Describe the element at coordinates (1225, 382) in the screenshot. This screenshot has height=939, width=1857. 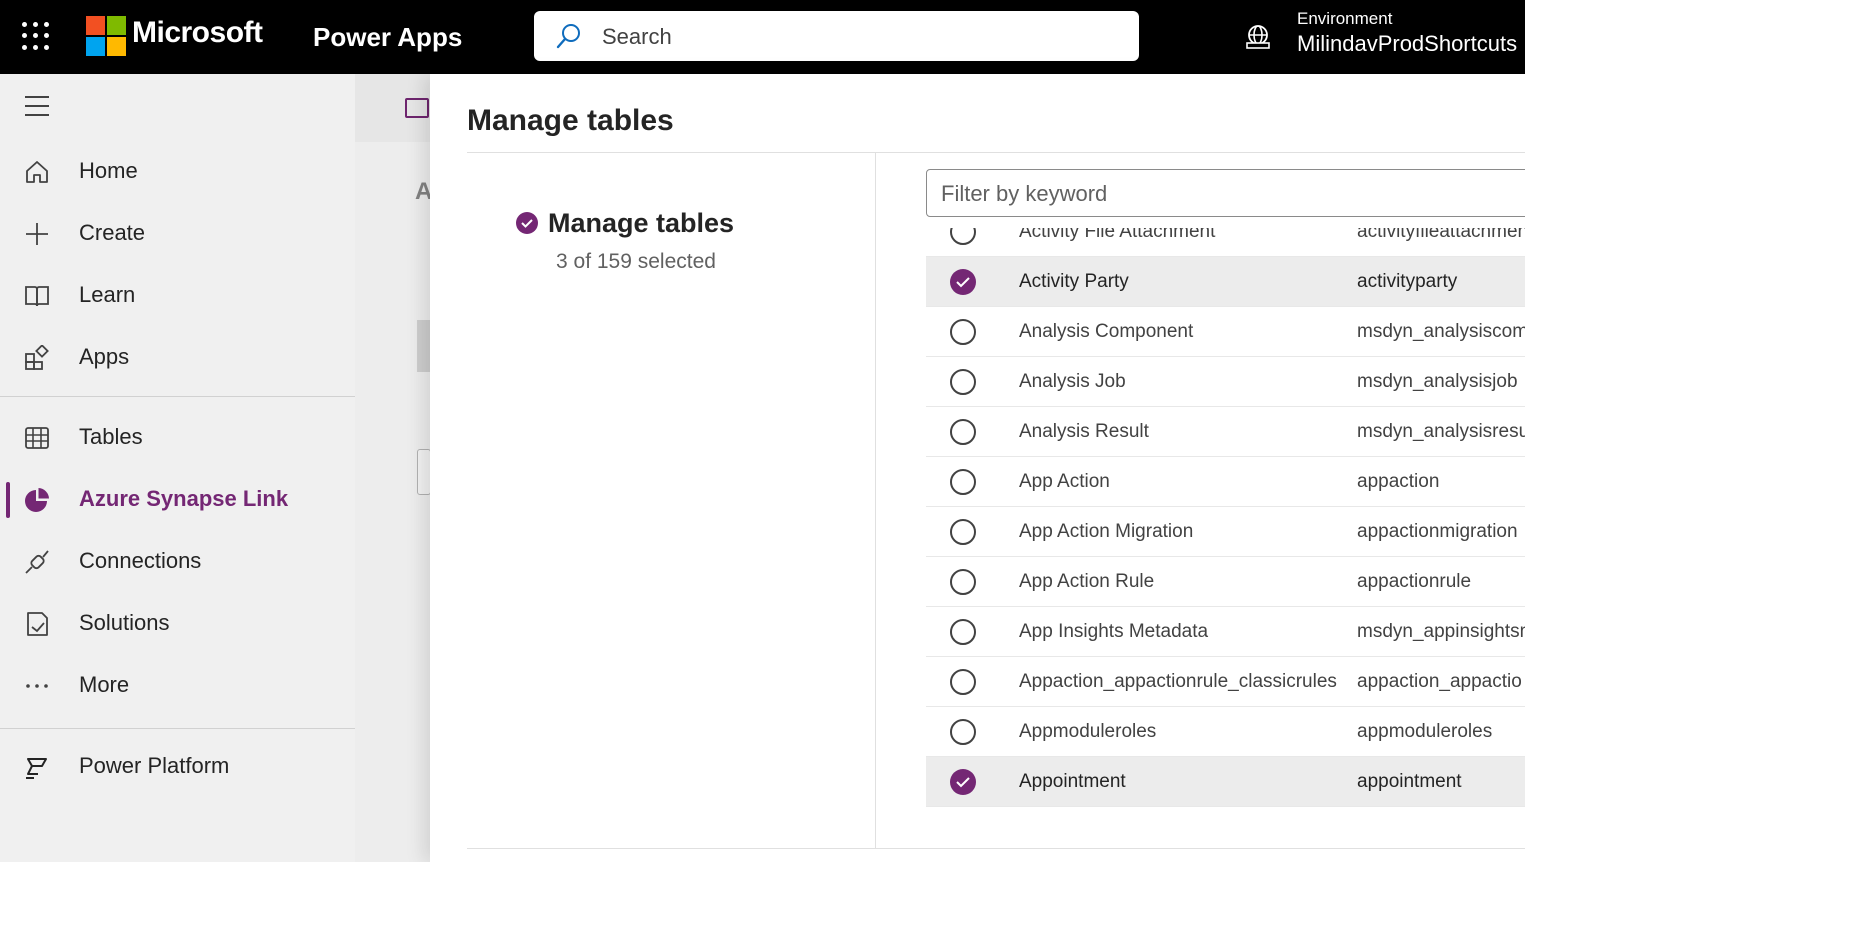
I see `table-row: Analysis Job msdyn_analysisjob` at that location.